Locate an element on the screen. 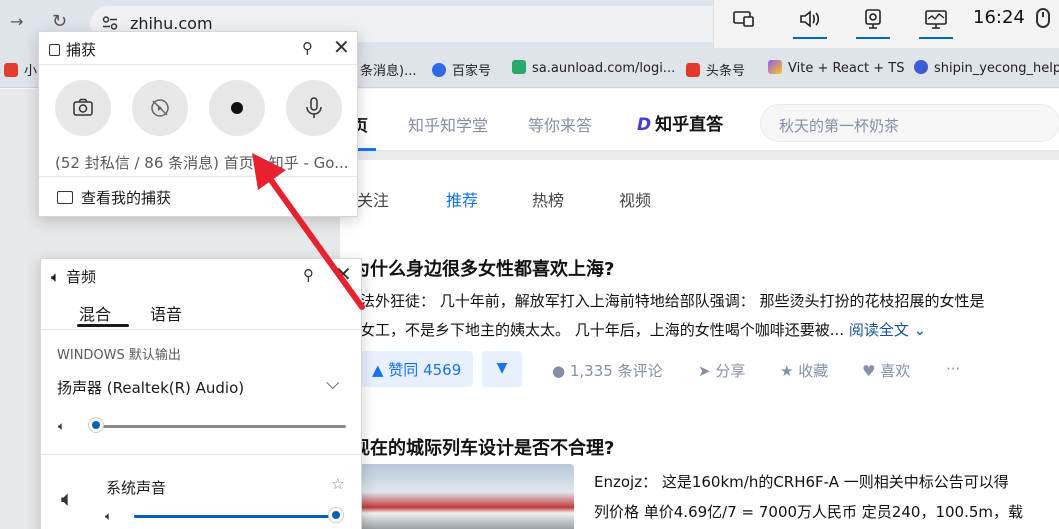 This screenshot has width=1059, height=529. share-icon: ➤ is located at coordinates (704, 371).